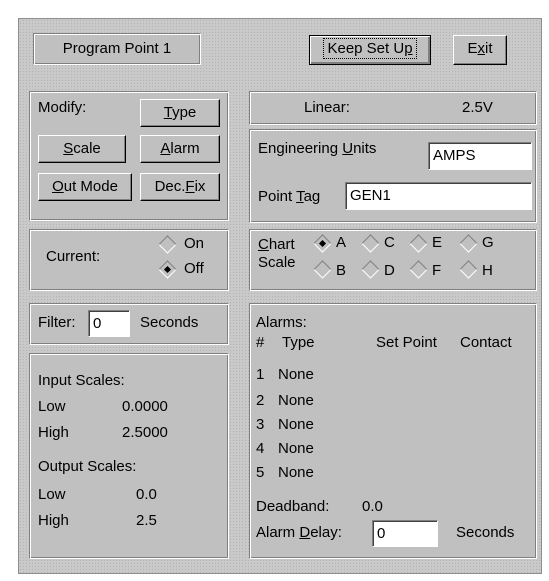 Image resolution: width=549 pixels, height=581 pixels. What do you see at coordinates (418, 243) in the screenshot?
I see `chart-scale-e-radio` at bounding box center [418, 243].